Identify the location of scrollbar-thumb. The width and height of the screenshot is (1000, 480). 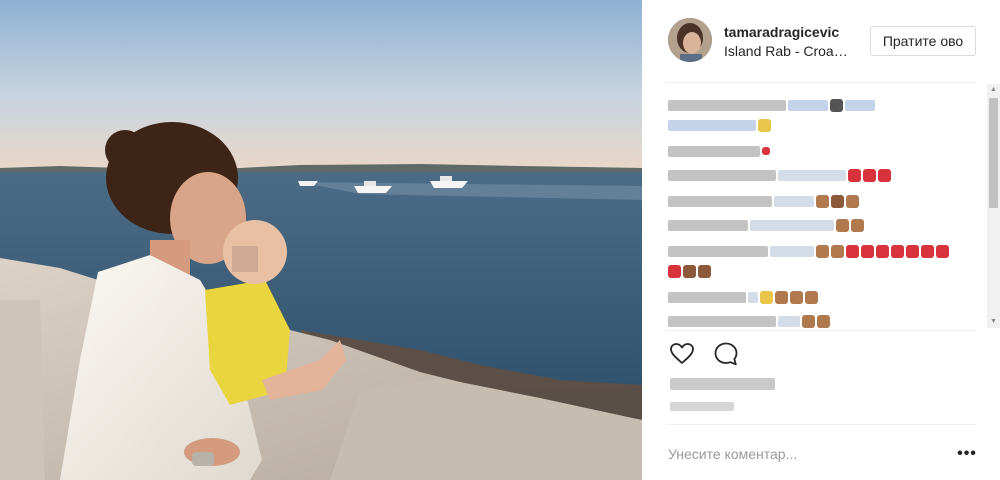
(993, 153).